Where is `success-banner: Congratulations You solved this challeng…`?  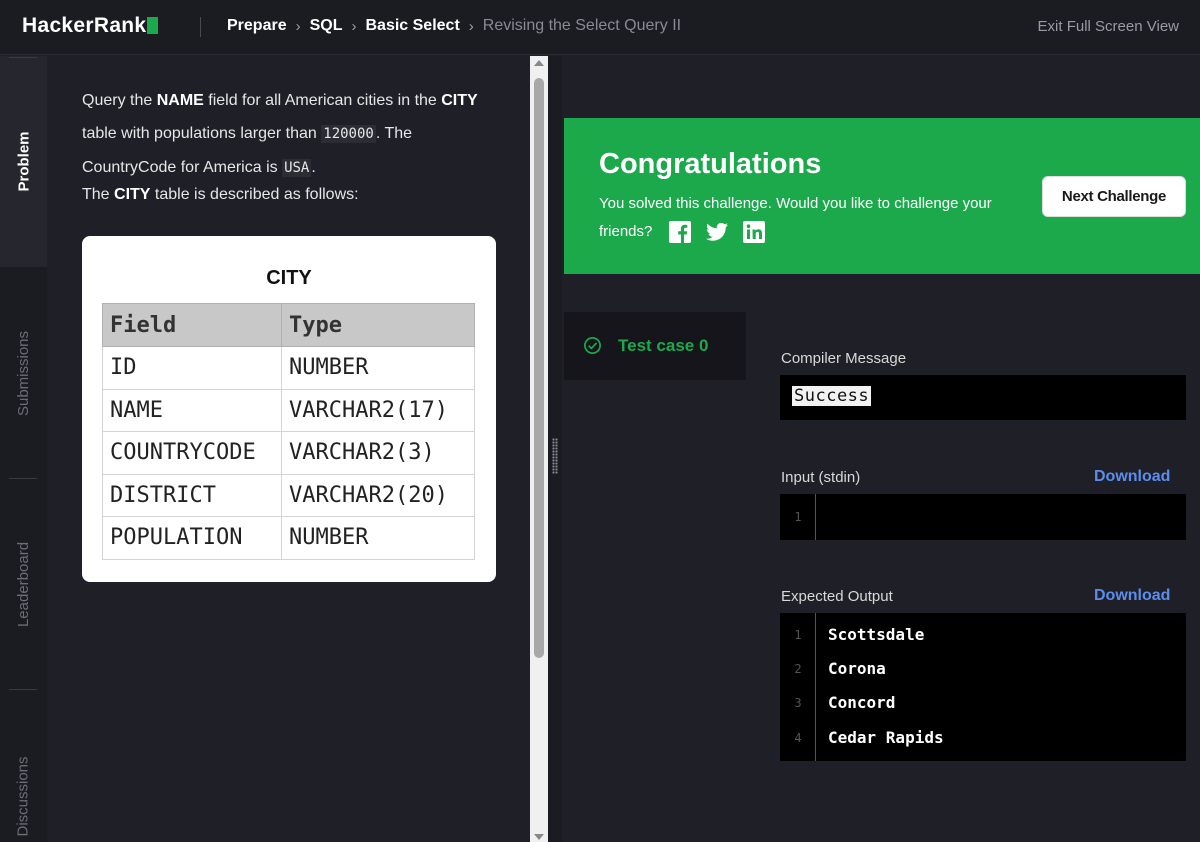
success-banner: Congratulations You solved this challeng… is located at coordinates (882, 196).